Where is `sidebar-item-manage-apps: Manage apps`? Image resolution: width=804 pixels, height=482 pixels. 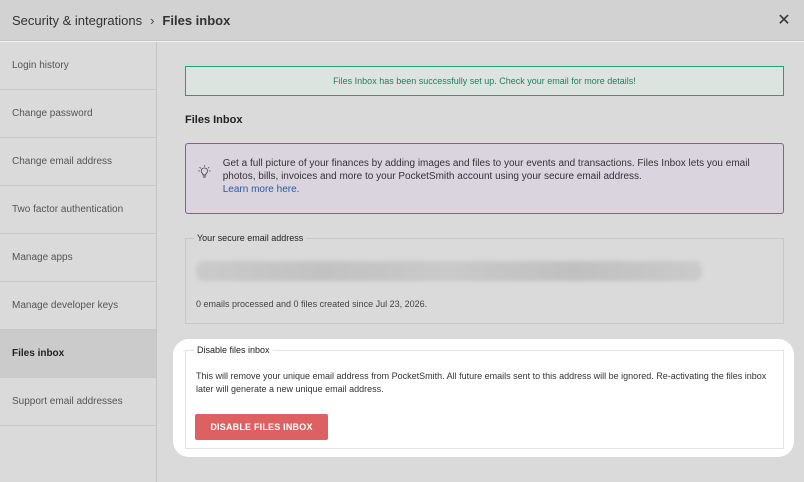 sidebar-item-manage-apps: Manage apps is located at coordinates (78, 258).